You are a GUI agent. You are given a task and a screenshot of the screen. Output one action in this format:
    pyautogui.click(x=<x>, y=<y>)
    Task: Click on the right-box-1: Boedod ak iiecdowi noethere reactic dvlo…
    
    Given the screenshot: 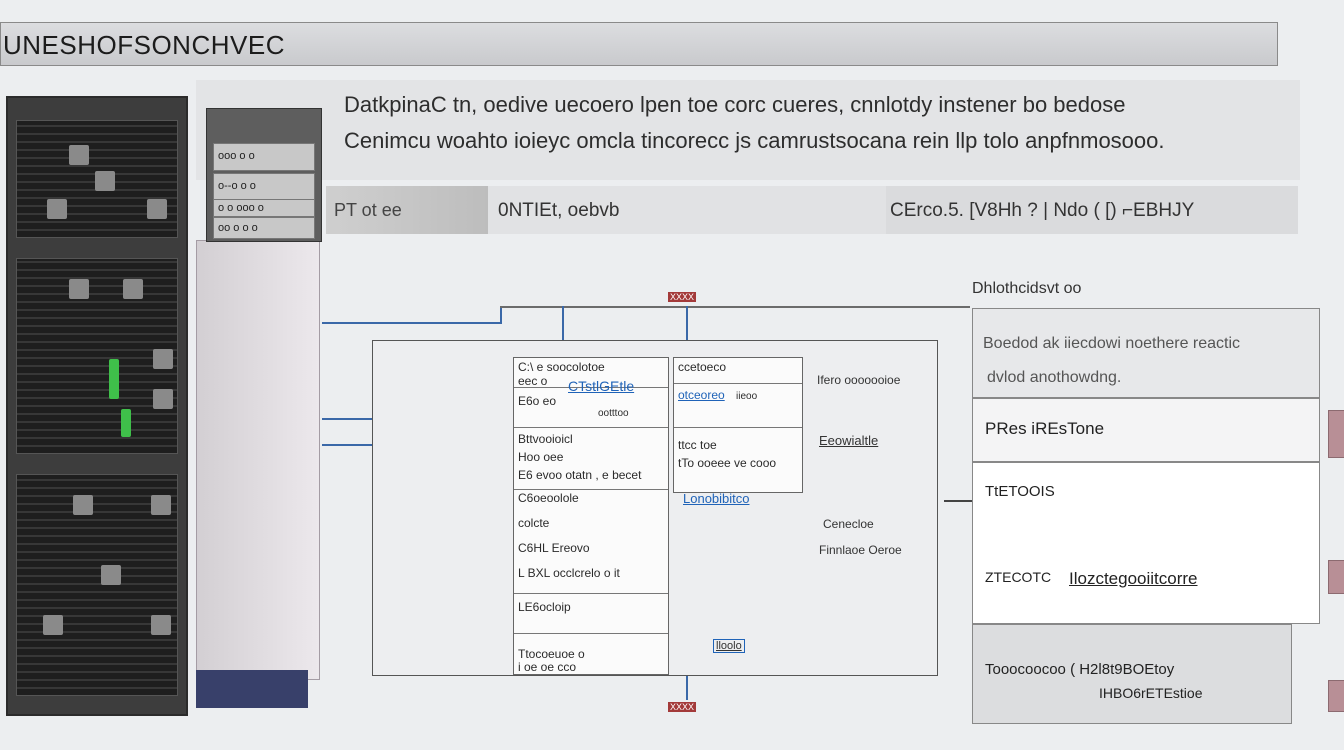 What is the action you would take?
    pyautogui.click(x=1146, y=353)
    